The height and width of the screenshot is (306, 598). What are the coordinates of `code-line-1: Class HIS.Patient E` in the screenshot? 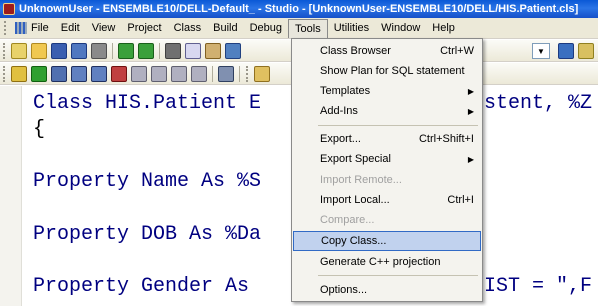 It's located at (147, 103).